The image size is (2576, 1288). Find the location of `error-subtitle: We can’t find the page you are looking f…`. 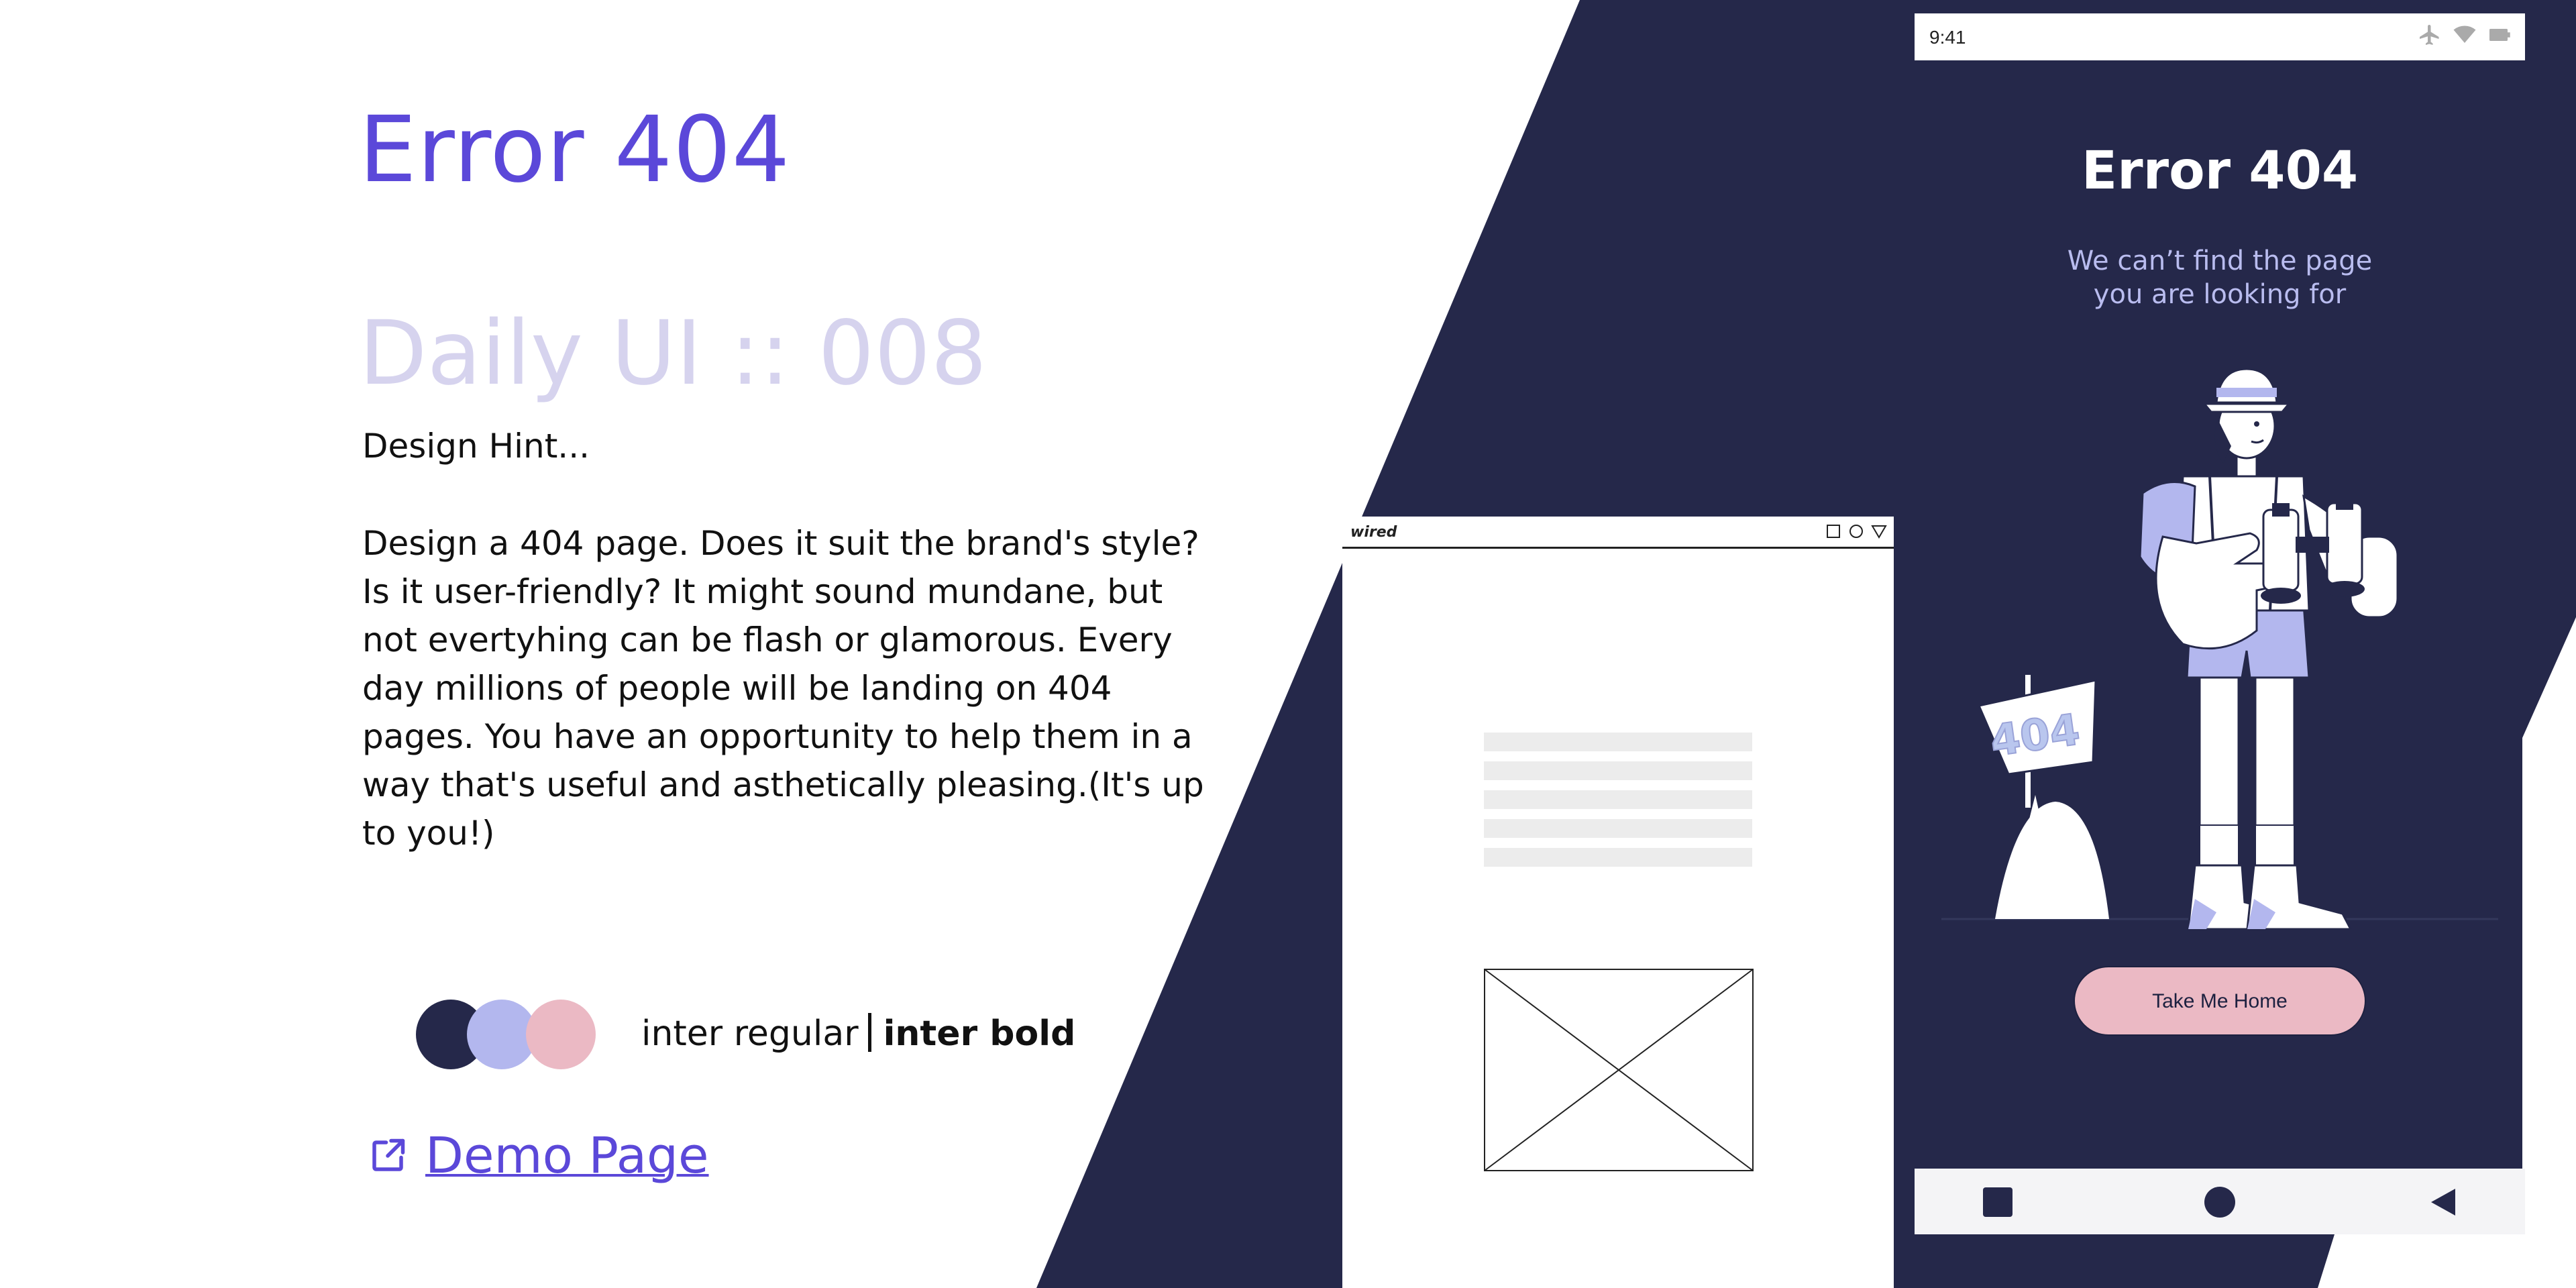

error-subtitle: We can’t find the page you are looking f… is located at coordinates (2220, 277).